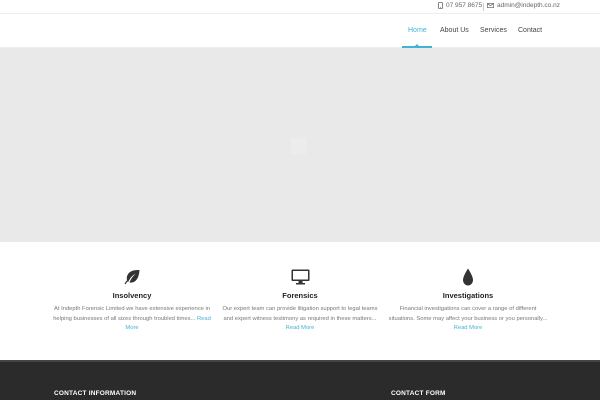 Image resolution: width=600 pixels, height=400 pixels. Describe the element at coordinates (468, 295) in the screenshot. I see `feature-title: Investigations` at that location.